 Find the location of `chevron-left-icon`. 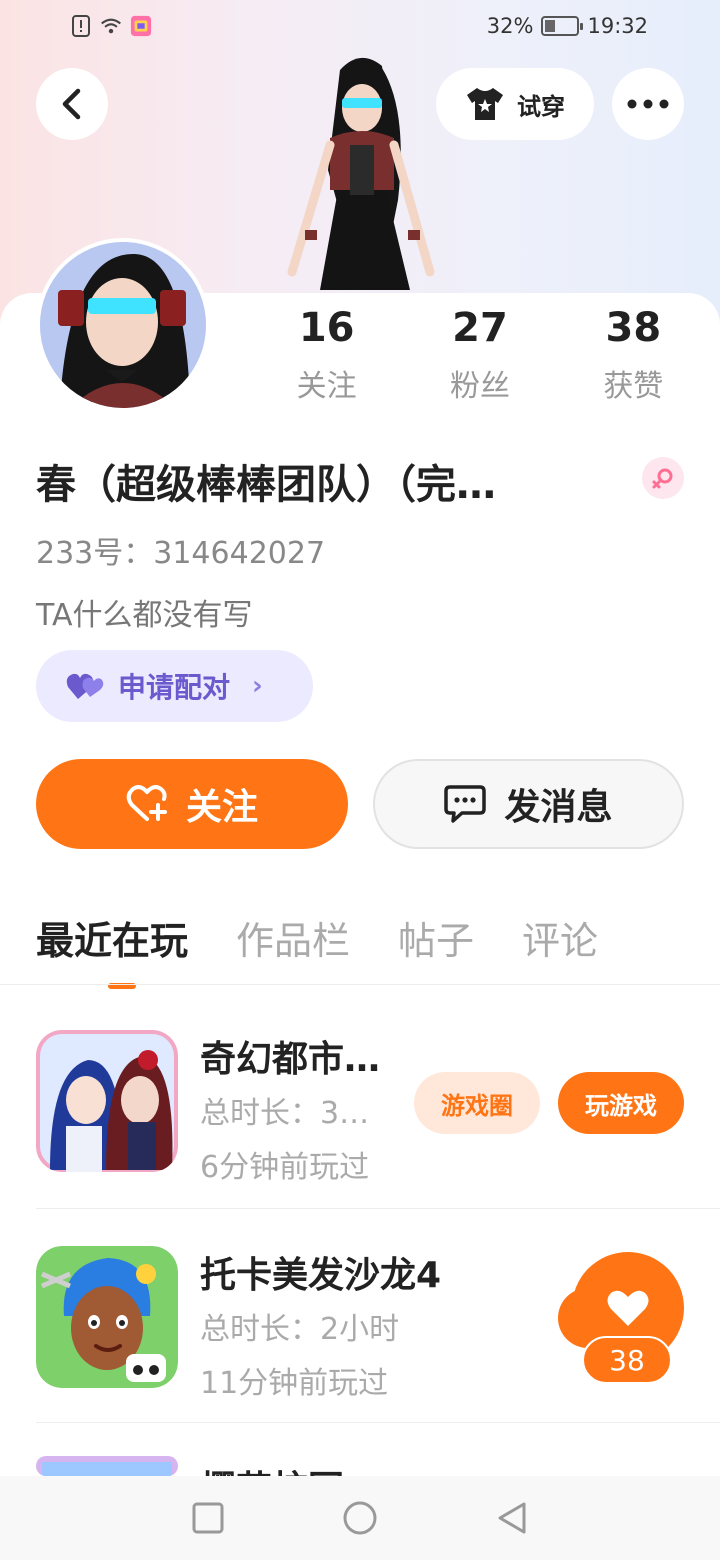

chevron-left-icon is located at coordinates (71, 104).